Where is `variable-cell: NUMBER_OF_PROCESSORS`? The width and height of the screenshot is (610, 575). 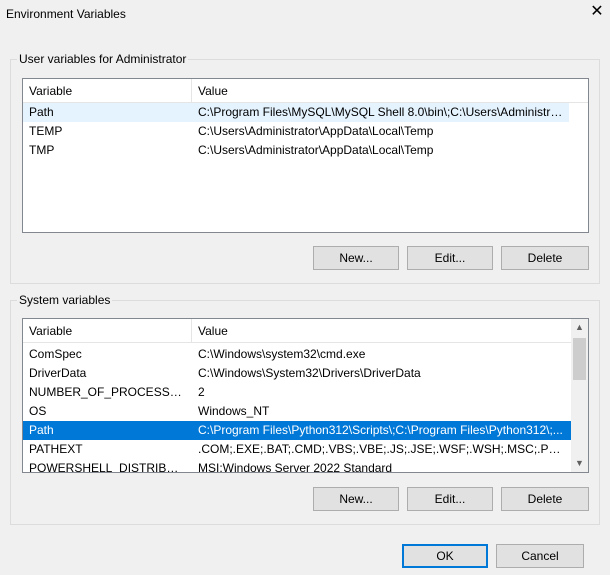
variable-cell: NUMBER_OF_PROCESSORS is located at coordinates (108, 392).